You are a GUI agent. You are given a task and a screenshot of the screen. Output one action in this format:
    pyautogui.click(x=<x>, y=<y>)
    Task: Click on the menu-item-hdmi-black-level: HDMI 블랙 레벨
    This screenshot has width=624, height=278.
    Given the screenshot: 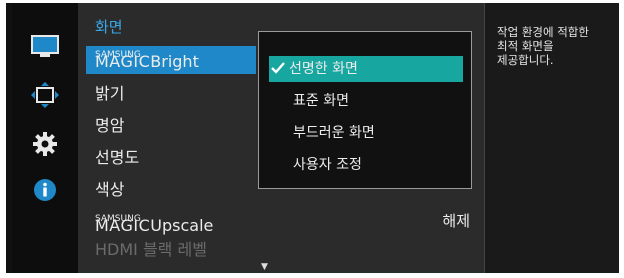 What is the action you would take?
    pyautogui.click(x=151, y=249)
    